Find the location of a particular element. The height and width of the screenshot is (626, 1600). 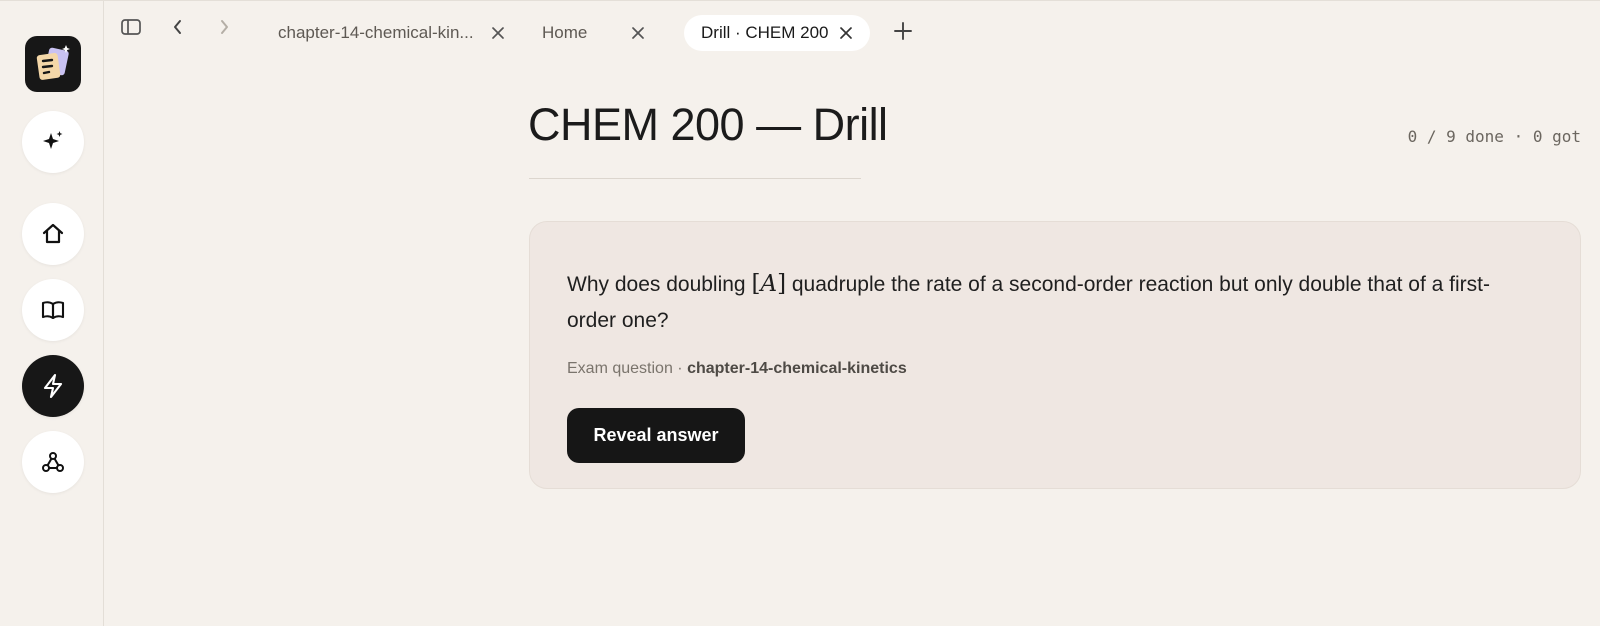

ai-assistant-button is located at coordinates (53, 142).